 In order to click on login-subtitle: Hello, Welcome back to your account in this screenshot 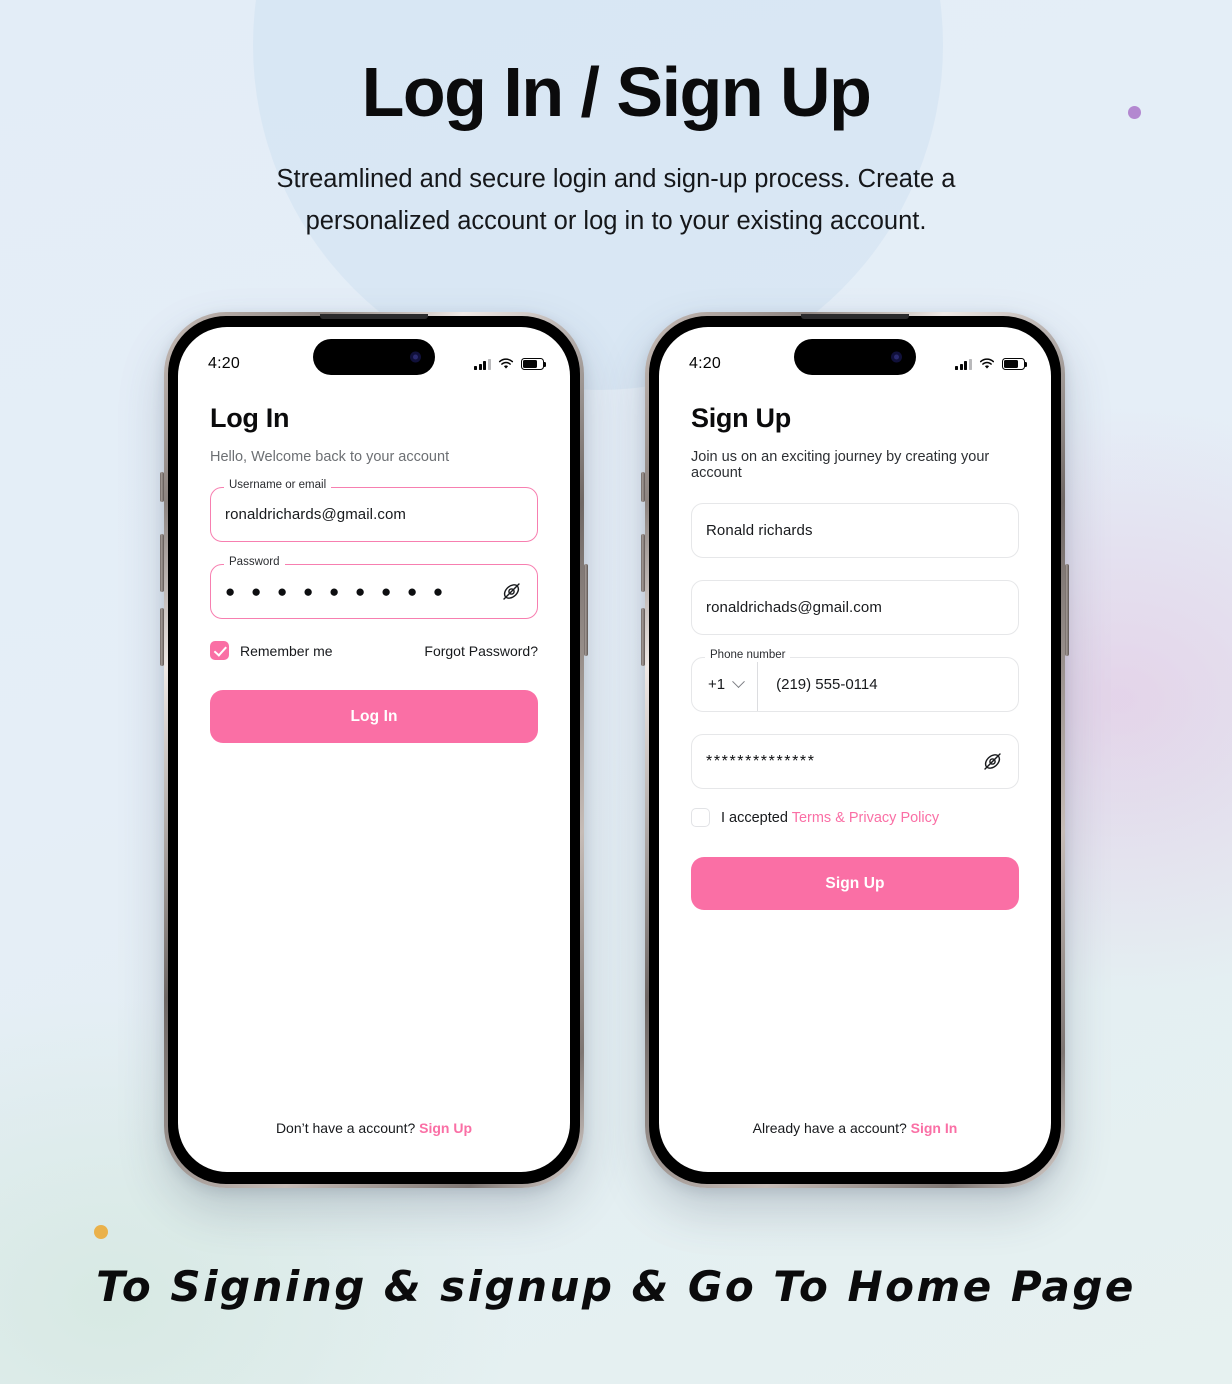, I will do `click(330, 457)`.